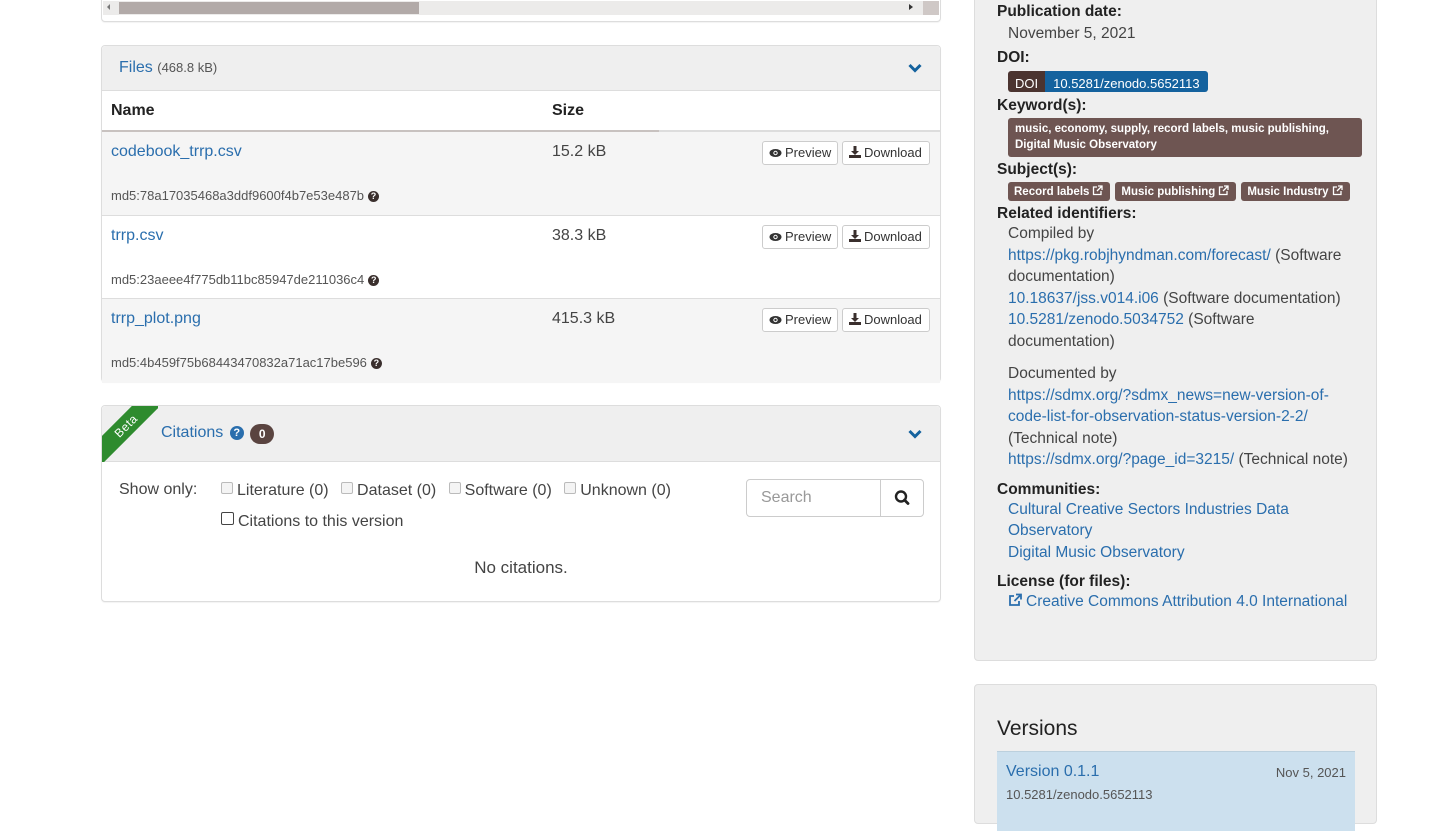 This screenshot has width=1440, height=831. What do you see at coordinates (245, 279) in the screenshot?
I see `file-md5: md5:23aeee4f775db11bc85947de211036c4?` at bounding box center [245, 279].